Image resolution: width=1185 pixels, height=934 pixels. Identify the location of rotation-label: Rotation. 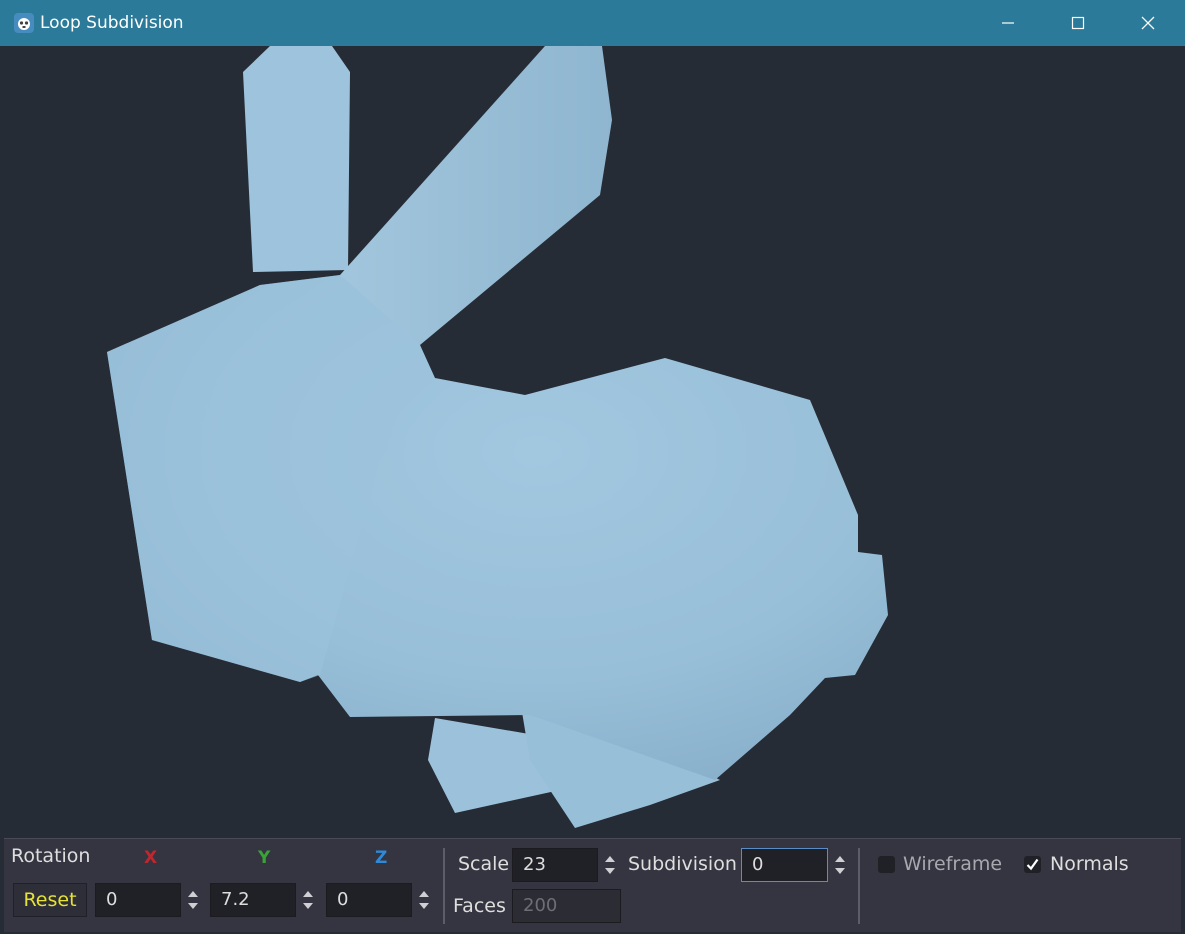
(51, 856).